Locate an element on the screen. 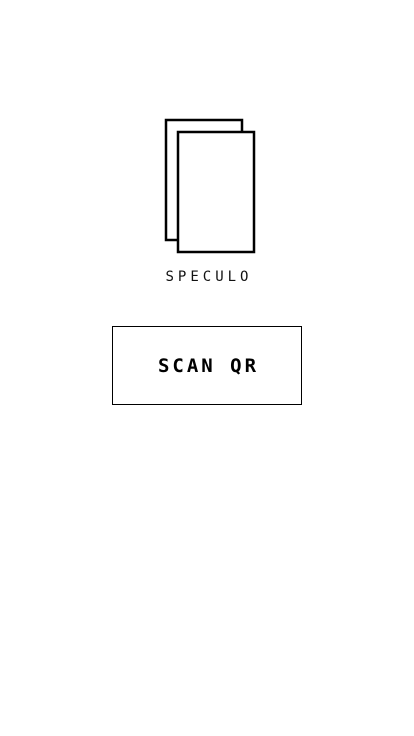 This screenshot has width=414, height=736. stacked-pages-icon is located at coordinates (210, 186).